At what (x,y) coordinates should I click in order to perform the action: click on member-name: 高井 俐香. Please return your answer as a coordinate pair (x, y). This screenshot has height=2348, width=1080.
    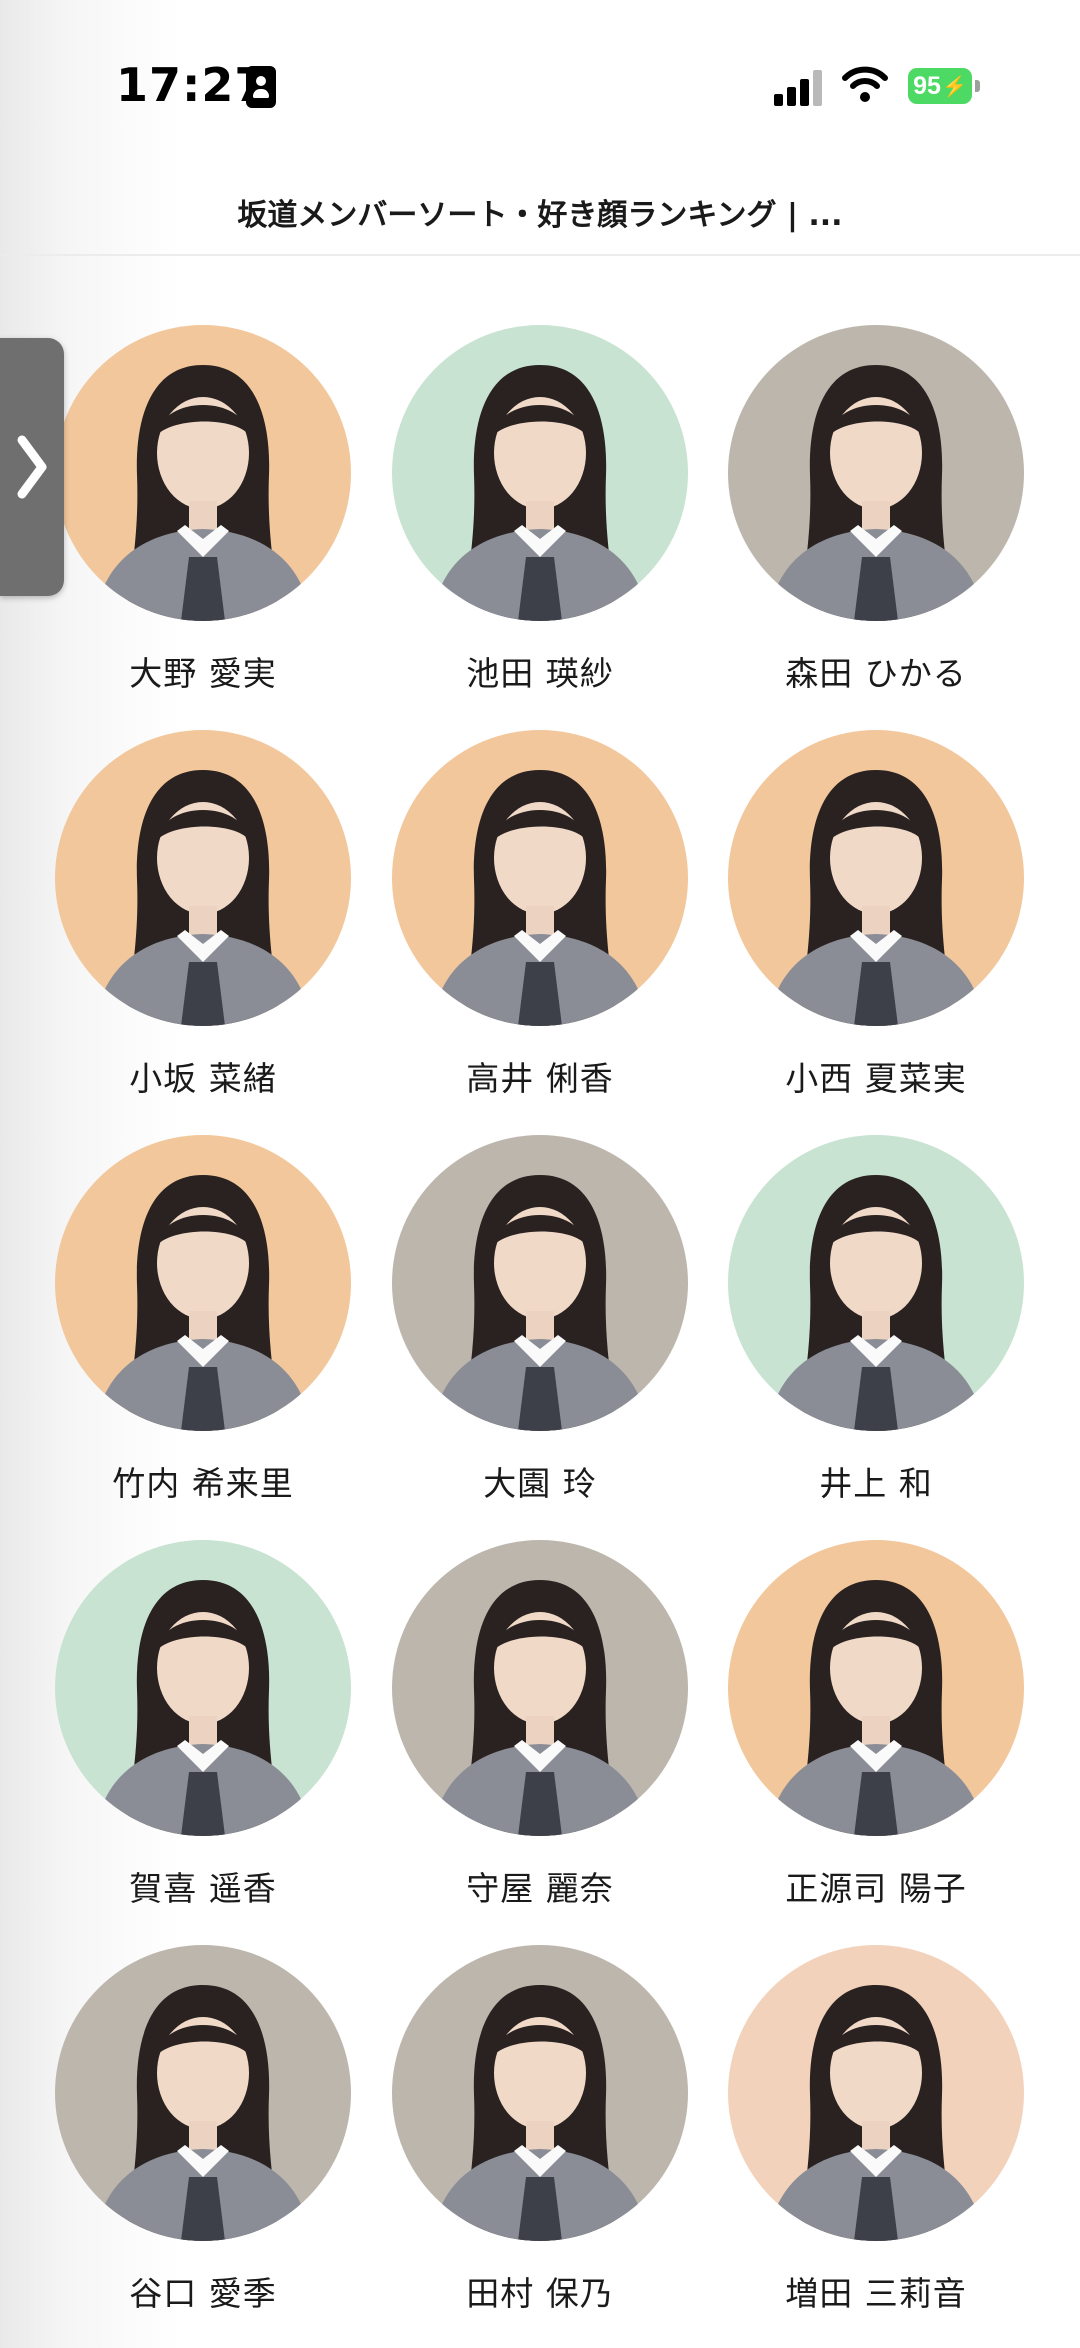
    Looking at the image, I should click on (540, 1078).